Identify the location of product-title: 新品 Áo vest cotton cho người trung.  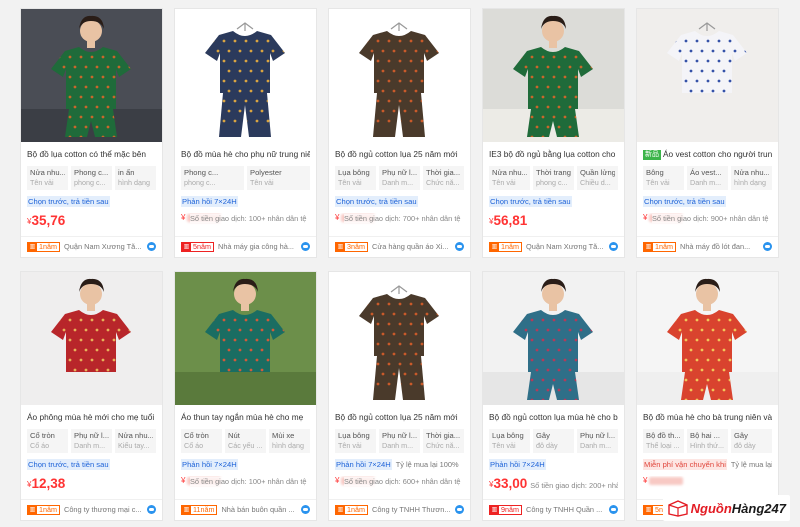
(707, 154).